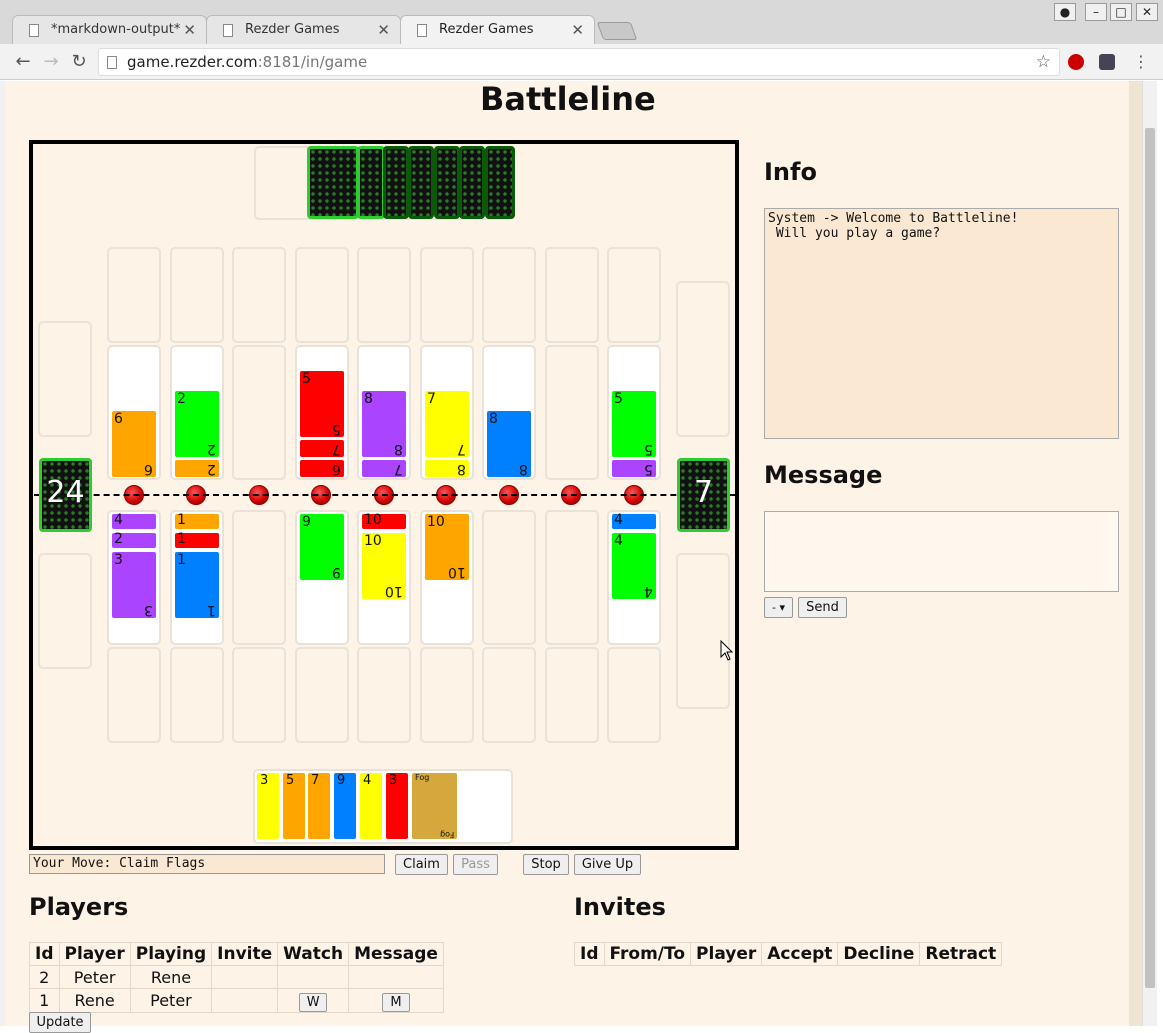  I want to click on stop-button: Stop, so click(546, 864).